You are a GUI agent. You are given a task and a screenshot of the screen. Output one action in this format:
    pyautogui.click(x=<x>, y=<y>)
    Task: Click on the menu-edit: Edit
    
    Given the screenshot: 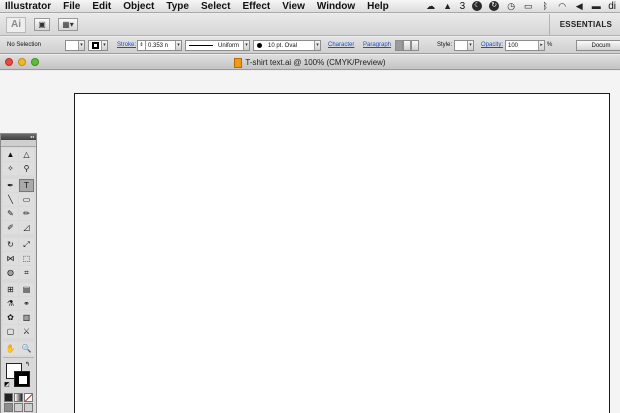 What is the action you would take?
    pyautogui.click(x=101, y=6)
    